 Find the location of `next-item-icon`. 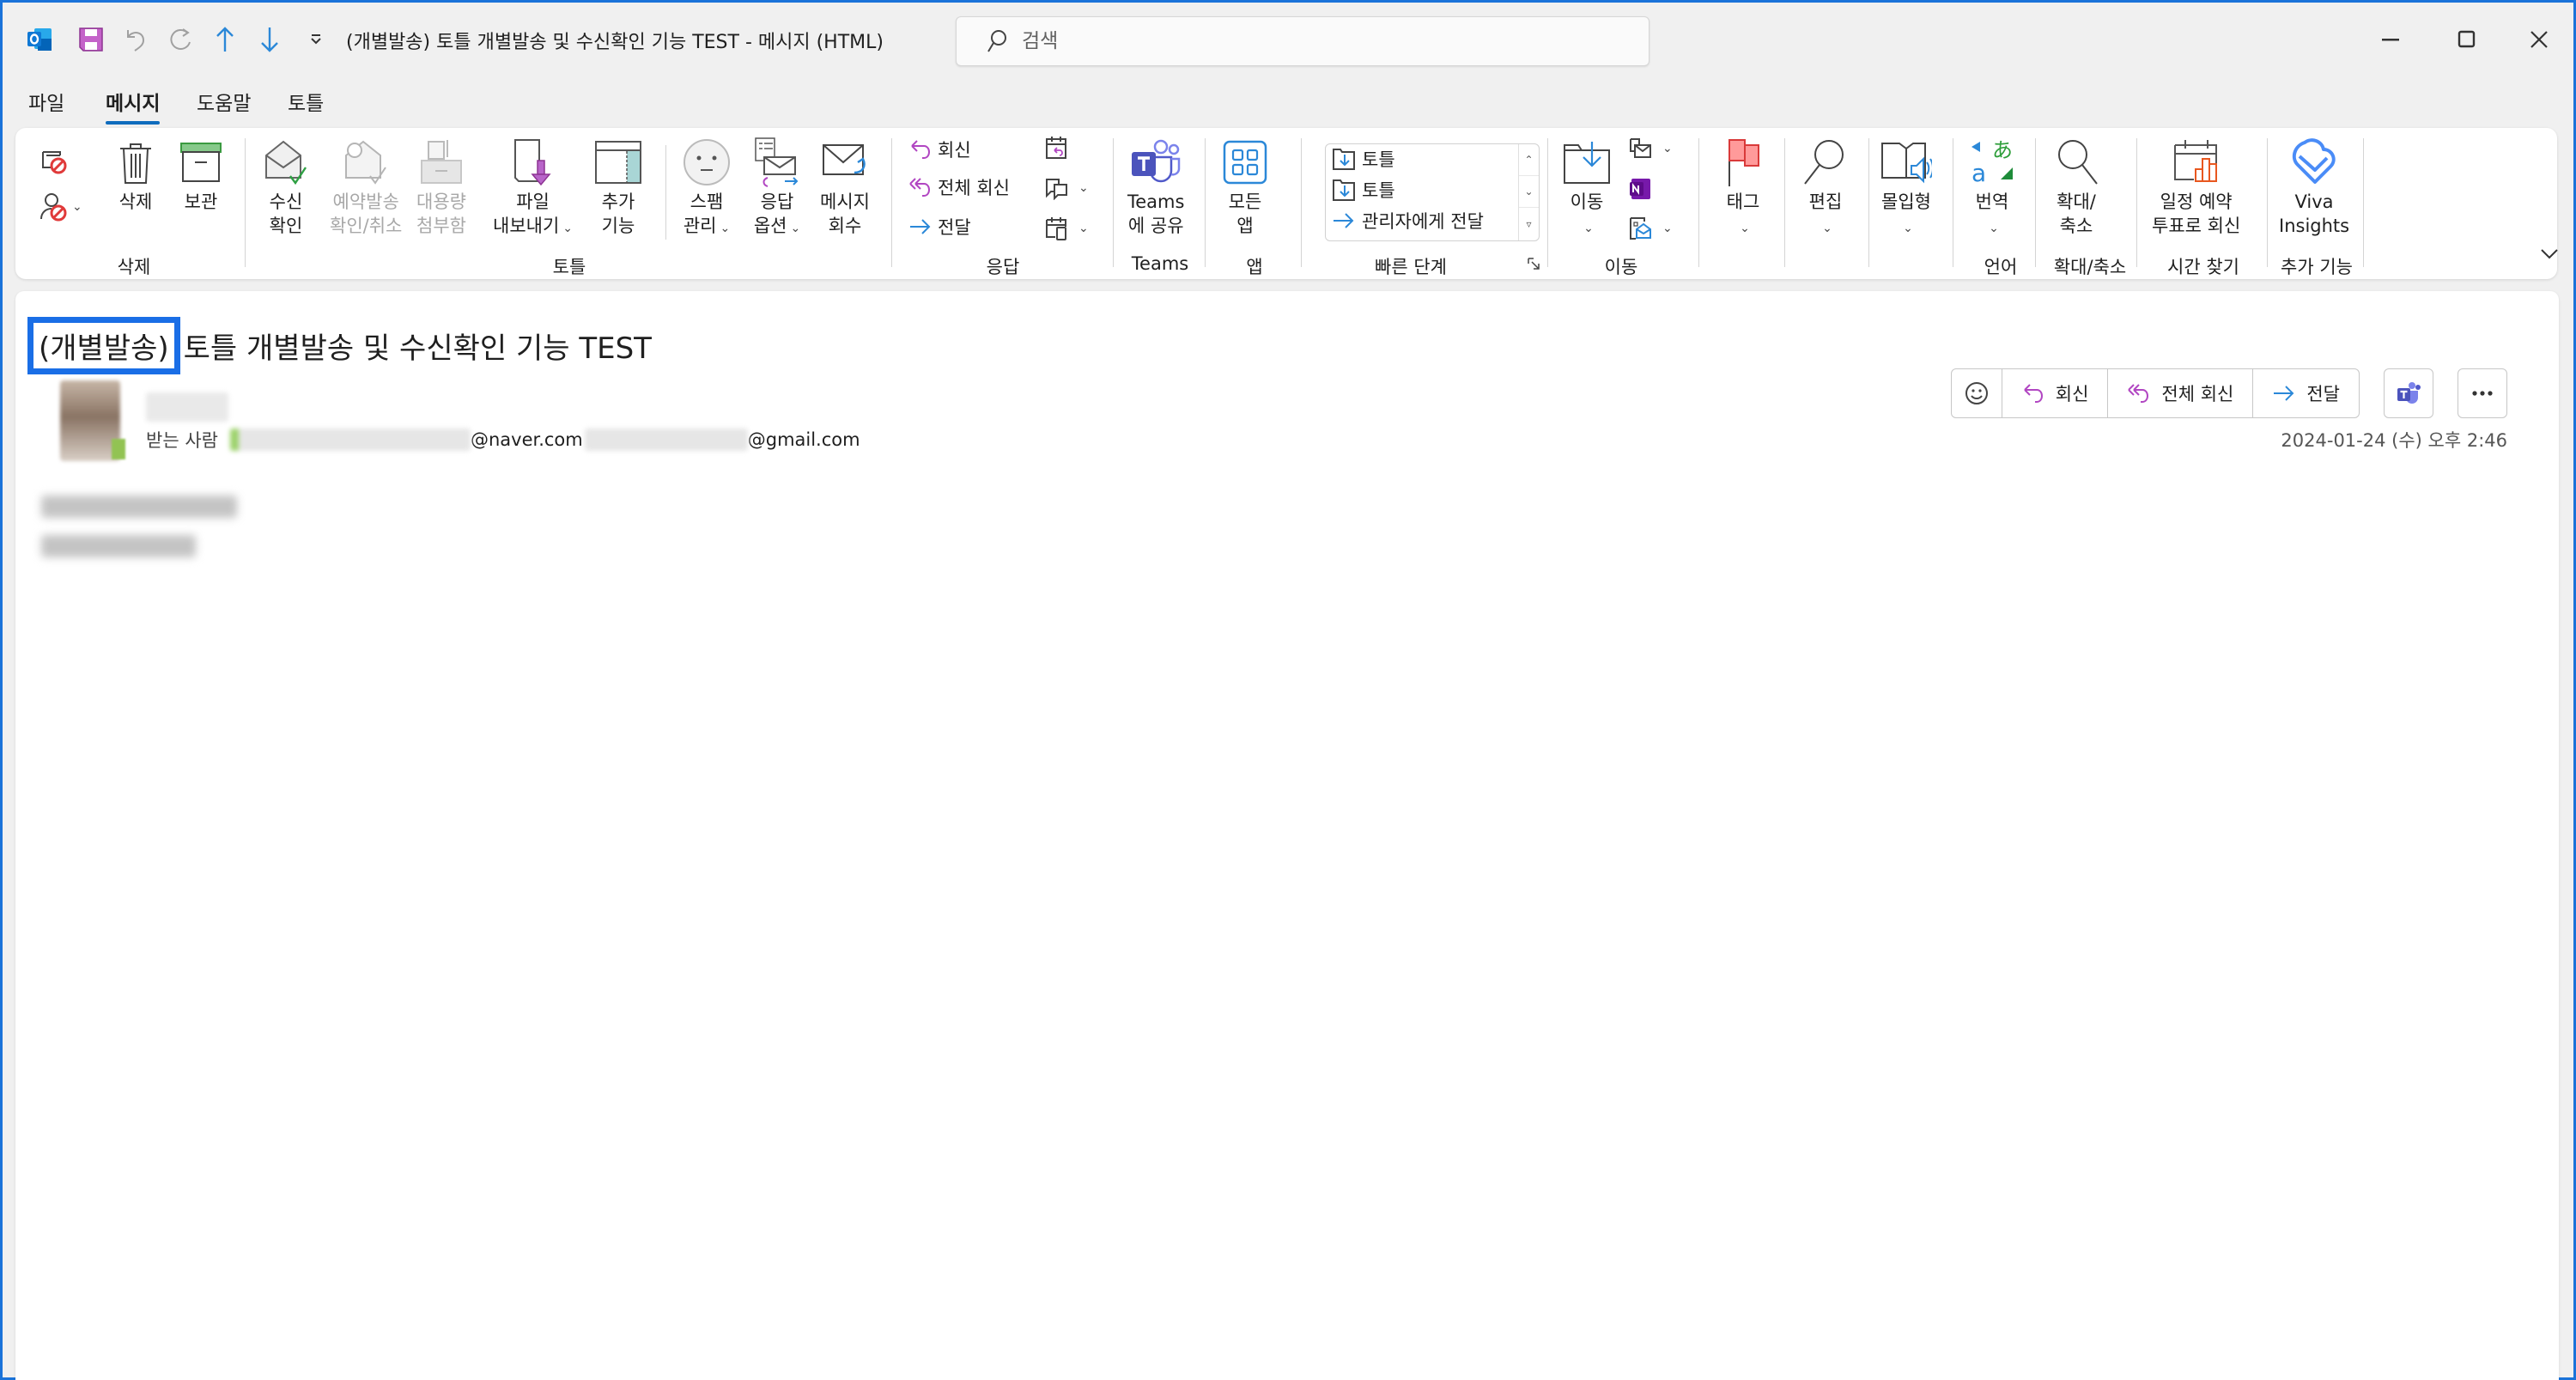

next-item-icon is located at coordinates (269, 39).